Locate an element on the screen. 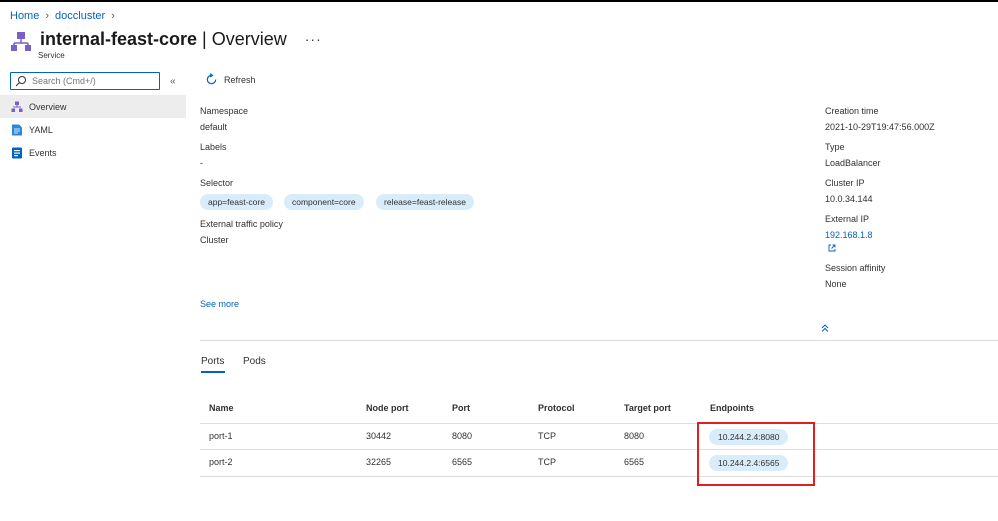 This screenshot has height=521, width=998. cluster-ip-value: 10.0.34.144 is located at coordinates (849, 199).